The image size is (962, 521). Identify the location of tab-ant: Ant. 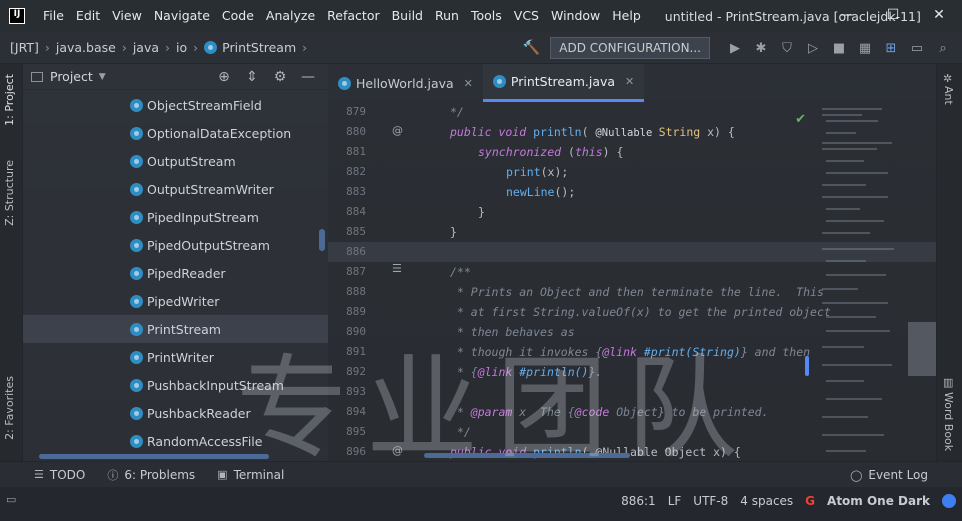
(948, 95).